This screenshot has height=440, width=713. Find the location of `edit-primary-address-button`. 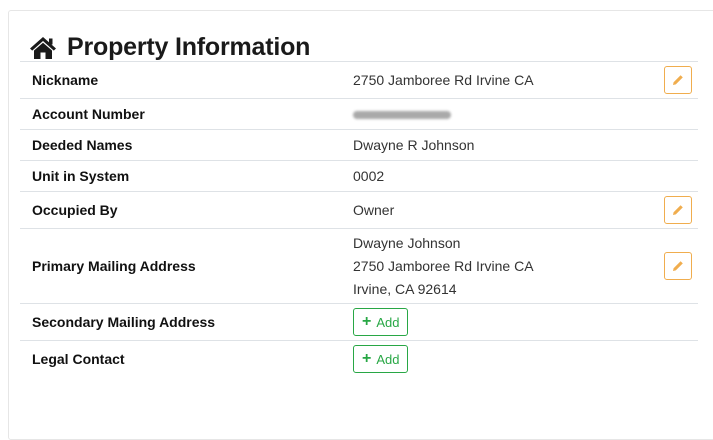

edit-primary-address-button is located at coordinates (678, 266).